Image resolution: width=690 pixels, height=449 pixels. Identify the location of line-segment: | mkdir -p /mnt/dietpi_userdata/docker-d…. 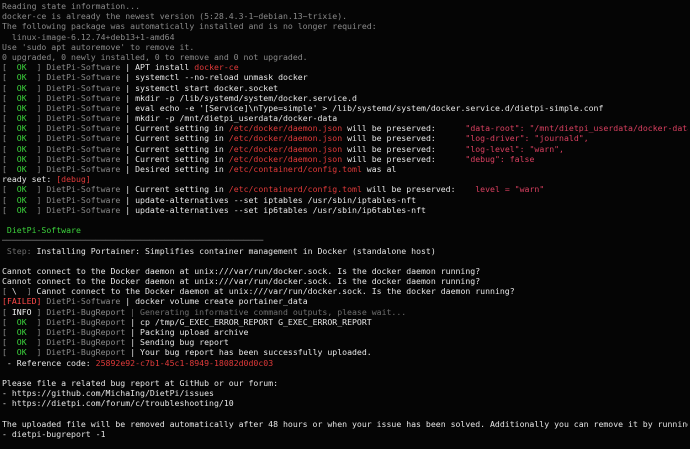
(231, 118).